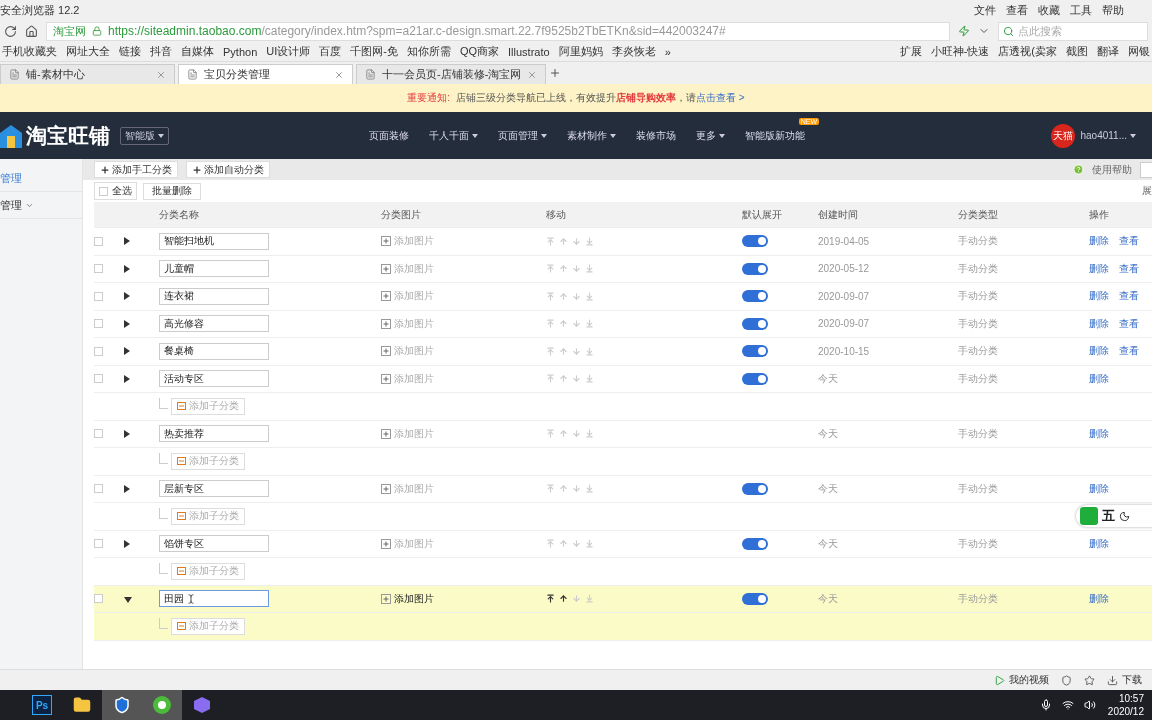 The height and width of the screenshot is (720, 1152). What do you see at coordinates (451, 74) in the screenshot?
I see `browser-tab: 十一会员页-店铺装修-淘宝网` at bounding box center [451, 74].